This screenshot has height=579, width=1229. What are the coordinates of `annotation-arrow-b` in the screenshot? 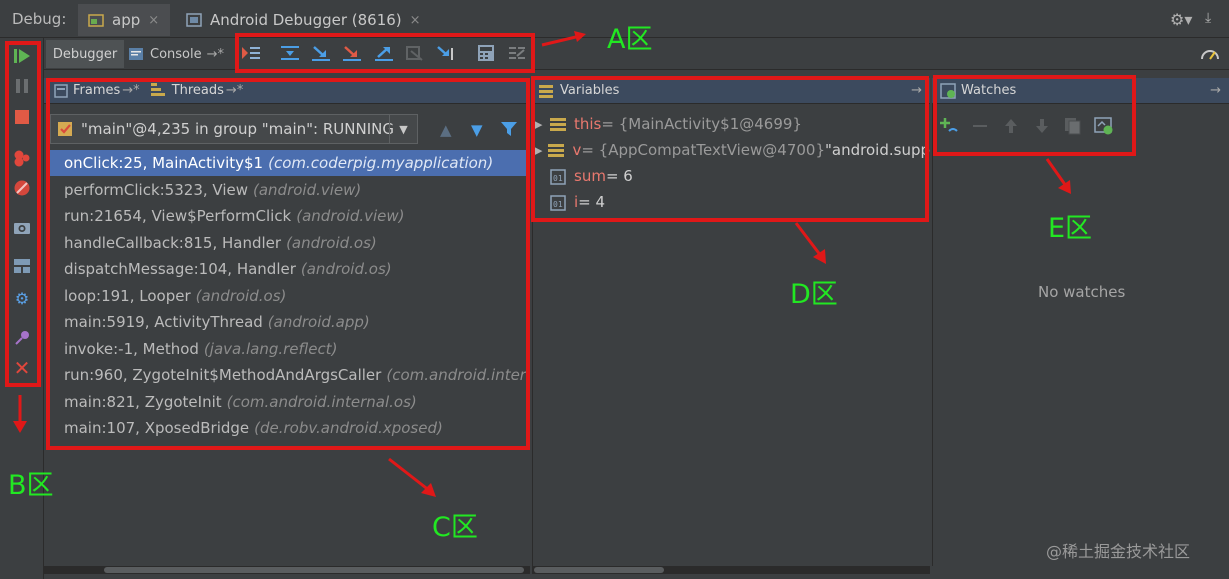 It's located at (20, 414).